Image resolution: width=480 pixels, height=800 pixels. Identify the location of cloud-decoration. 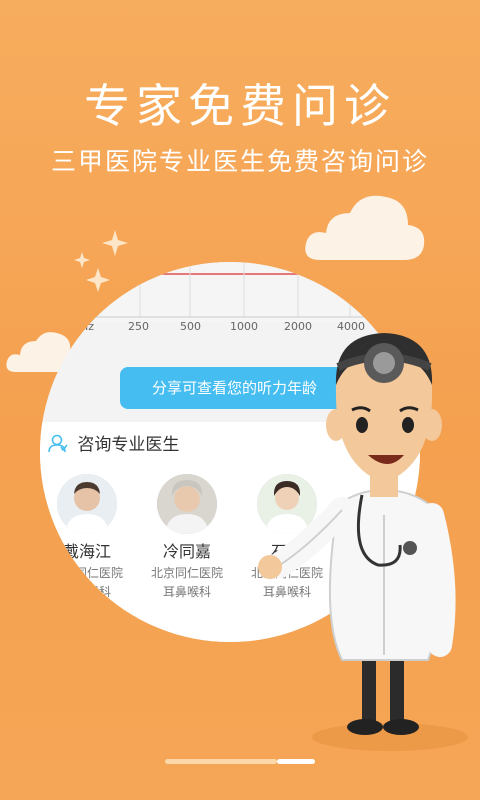
(365, 227).